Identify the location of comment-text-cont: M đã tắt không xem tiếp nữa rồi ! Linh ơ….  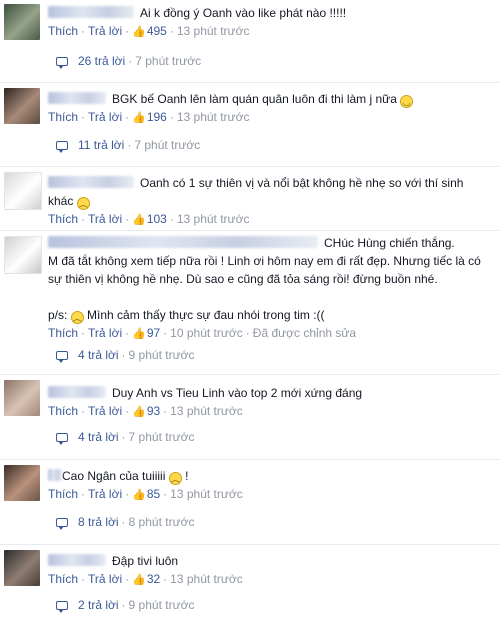
(264, 270).